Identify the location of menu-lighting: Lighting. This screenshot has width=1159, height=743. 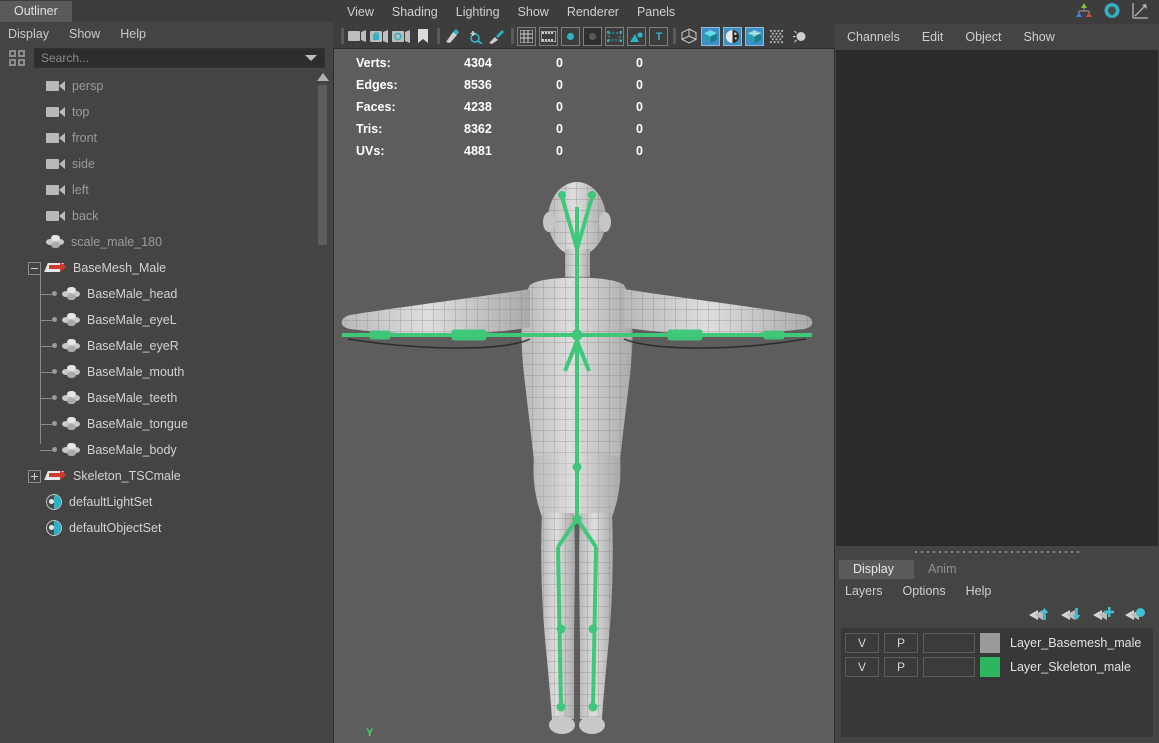
(478, 12).